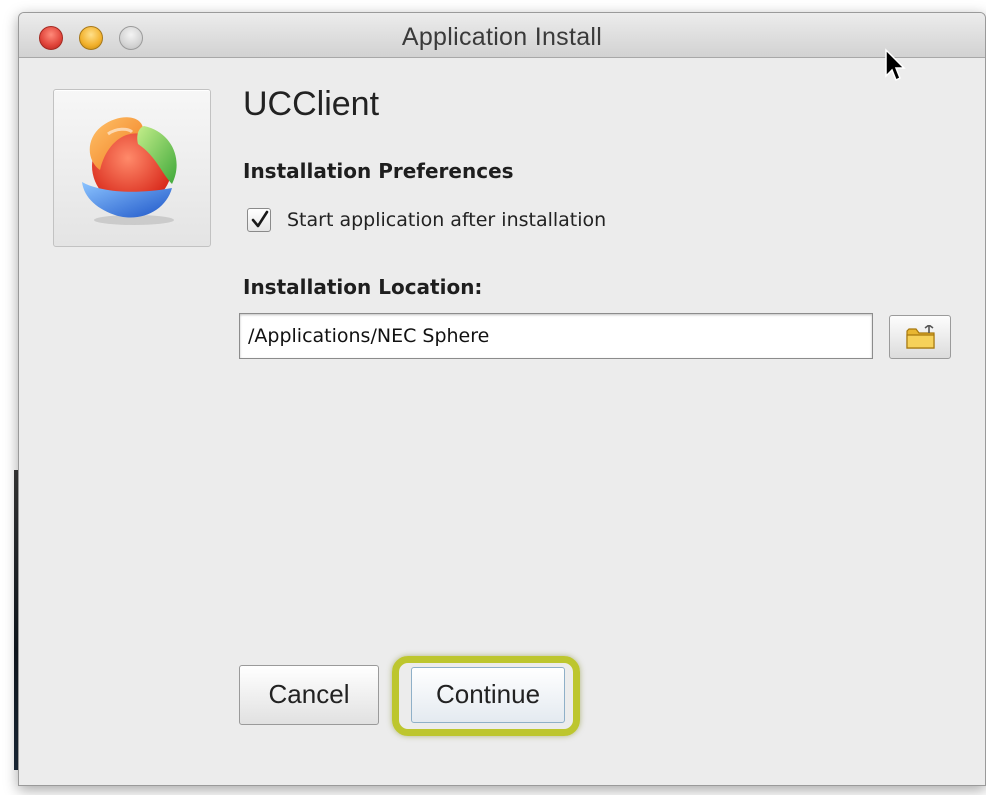 This screenshot has height=795, width=986. What do you see at coordinates (311, 104) in the screenshot?
I see `app-name: UCClient` at bounding box center [311, 104].